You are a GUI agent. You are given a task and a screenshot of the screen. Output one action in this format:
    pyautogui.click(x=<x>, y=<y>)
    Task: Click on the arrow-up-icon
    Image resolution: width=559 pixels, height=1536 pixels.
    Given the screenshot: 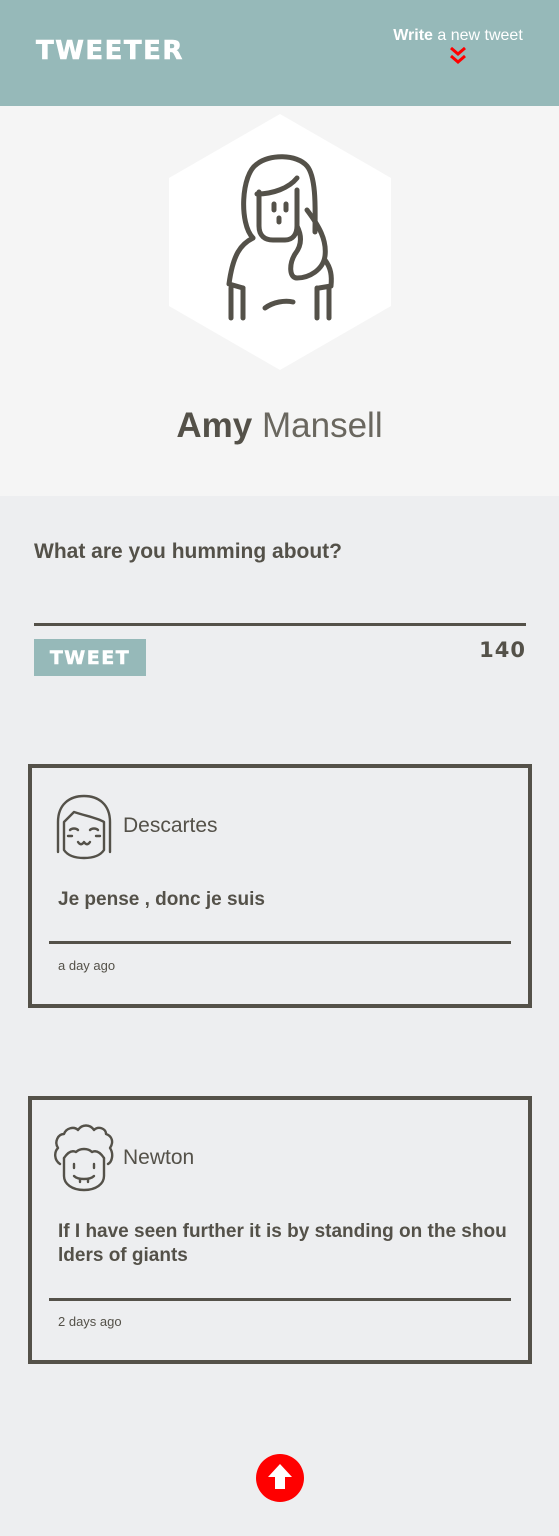 What is the action you would take?
    pyautogui.click(x=280, y=1476)
    